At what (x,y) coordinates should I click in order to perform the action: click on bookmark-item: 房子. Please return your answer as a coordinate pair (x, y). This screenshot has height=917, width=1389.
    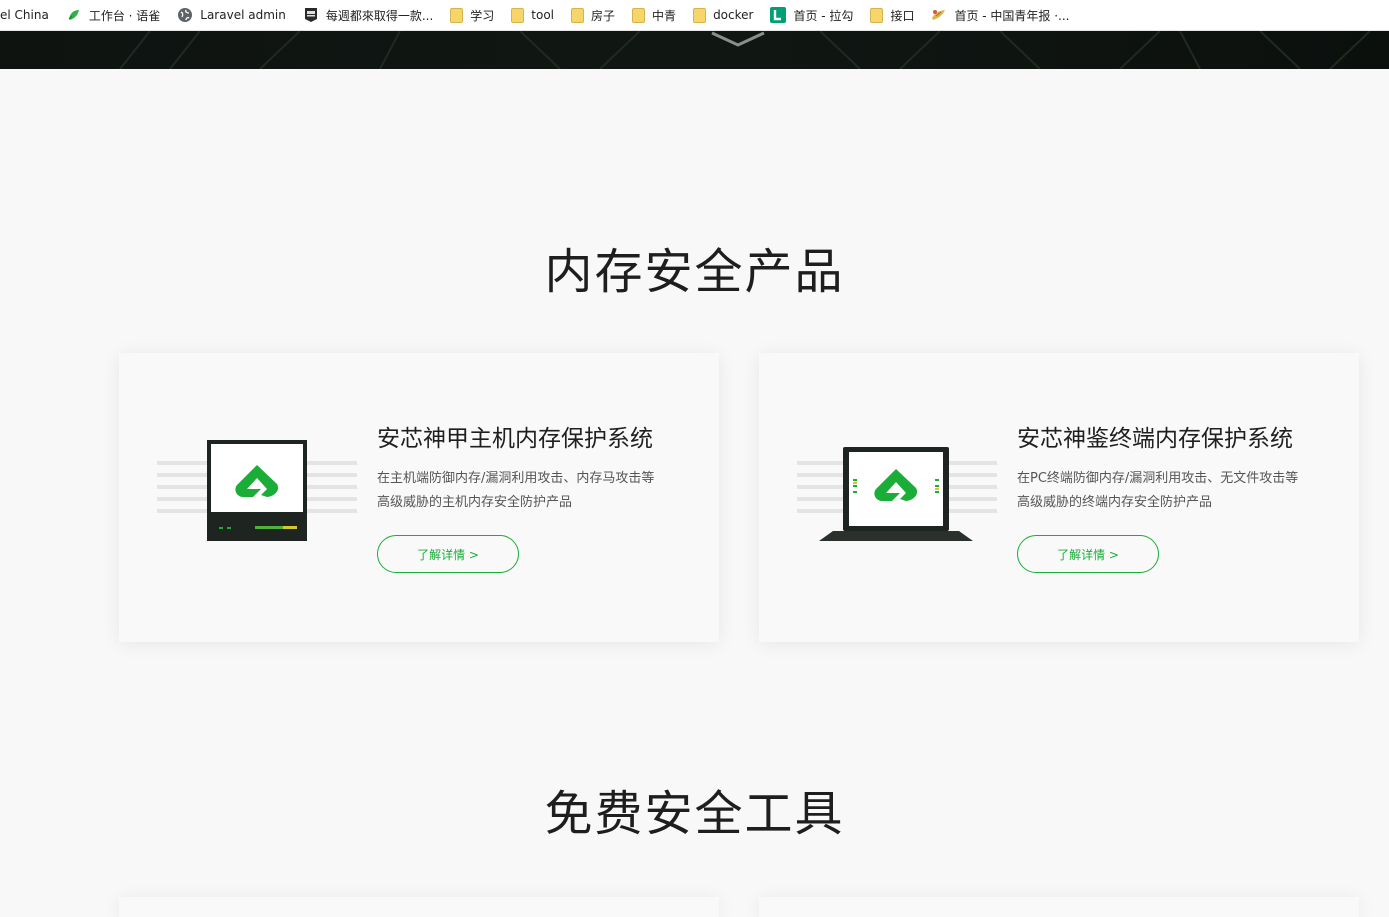
    Looking at the image, I should click on (593, 15).